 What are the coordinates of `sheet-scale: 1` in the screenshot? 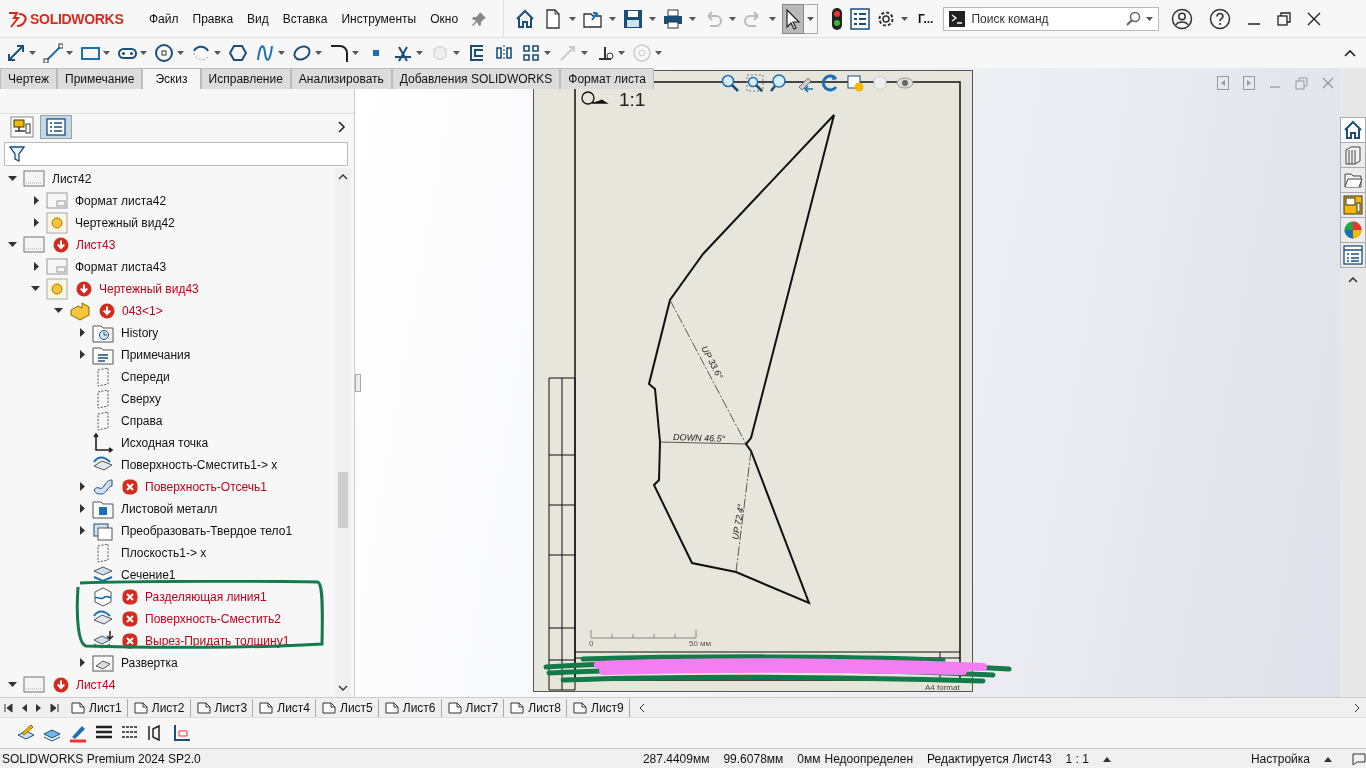 It's located at (1077, 759).